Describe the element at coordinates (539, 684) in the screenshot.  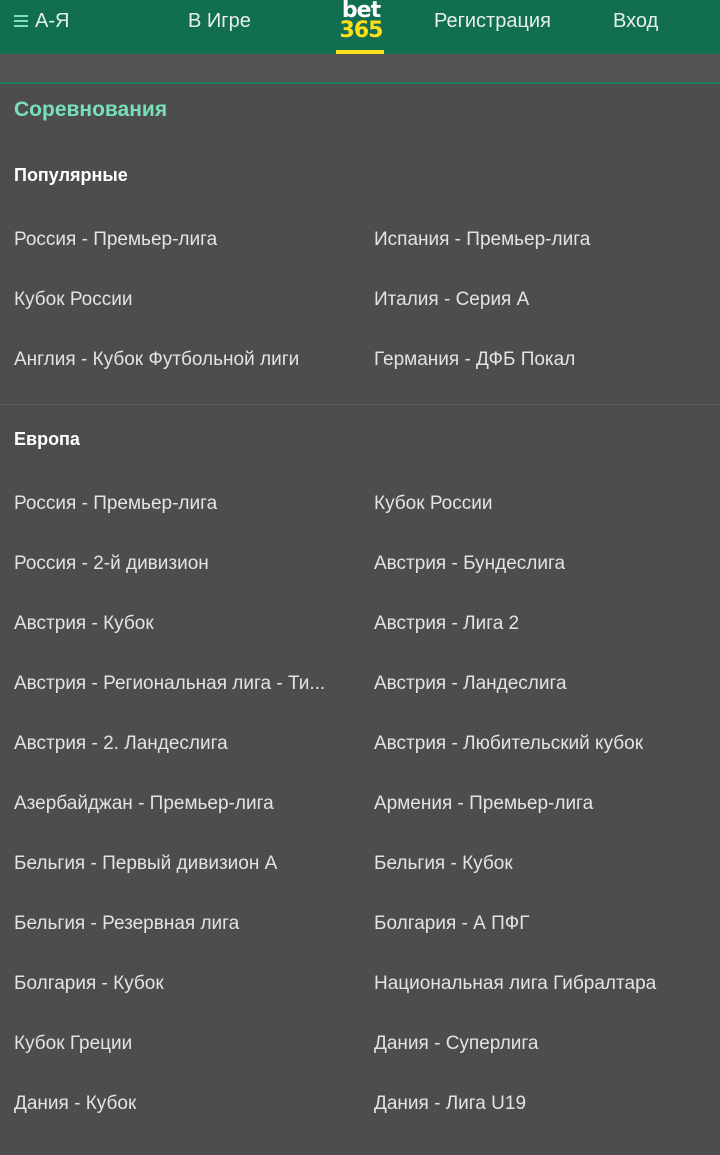
I see `competition-link: Австрия - Ландеслига` at that location.